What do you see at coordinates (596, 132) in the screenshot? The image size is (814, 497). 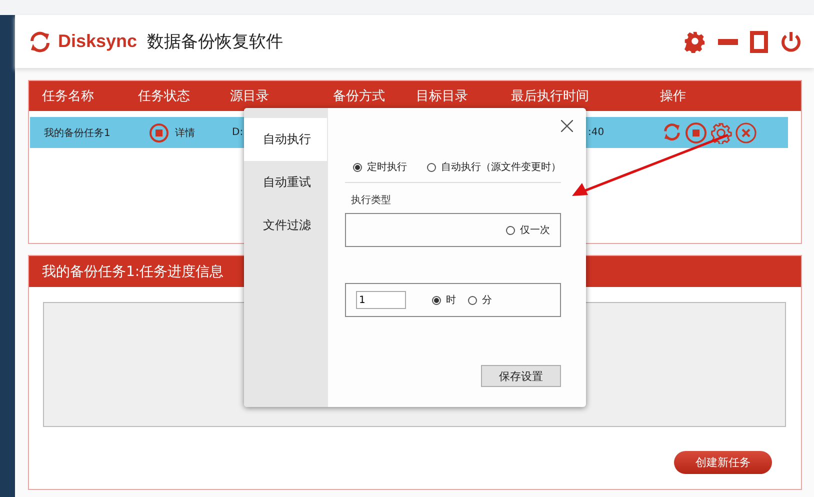 I see `last-run-time: :40` at bounding box center [596, 132].